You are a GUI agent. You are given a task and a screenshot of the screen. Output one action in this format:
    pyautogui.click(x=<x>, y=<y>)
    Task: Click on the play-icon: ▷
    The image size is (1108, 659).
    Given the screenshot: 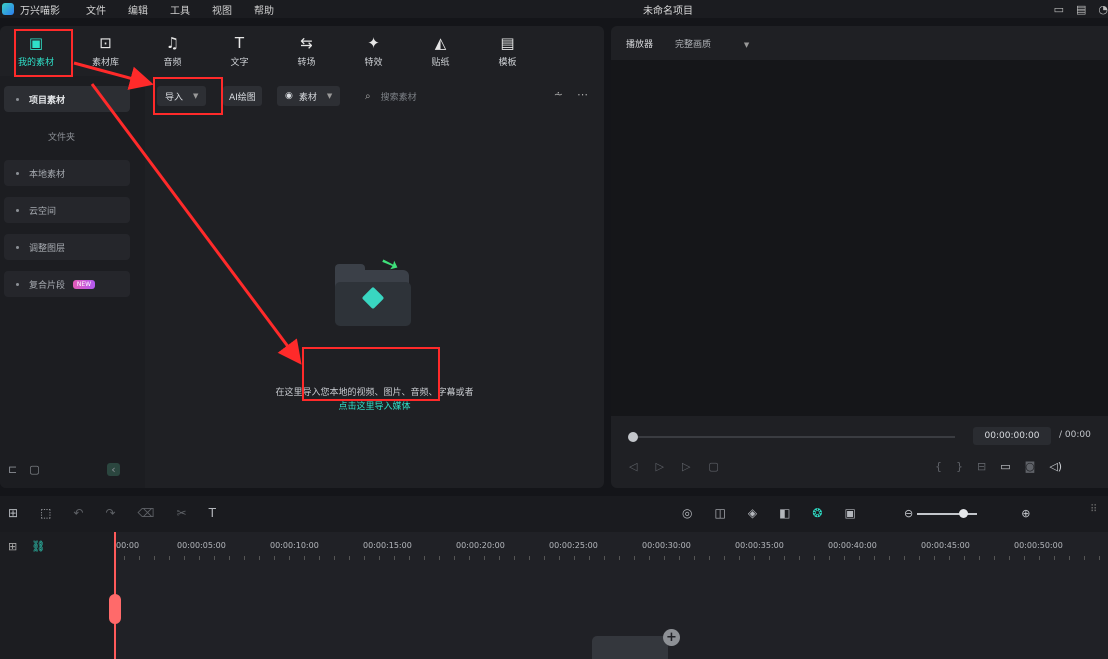 What is the action you would take?
    pyautogui.click(x=686, y=466)
    